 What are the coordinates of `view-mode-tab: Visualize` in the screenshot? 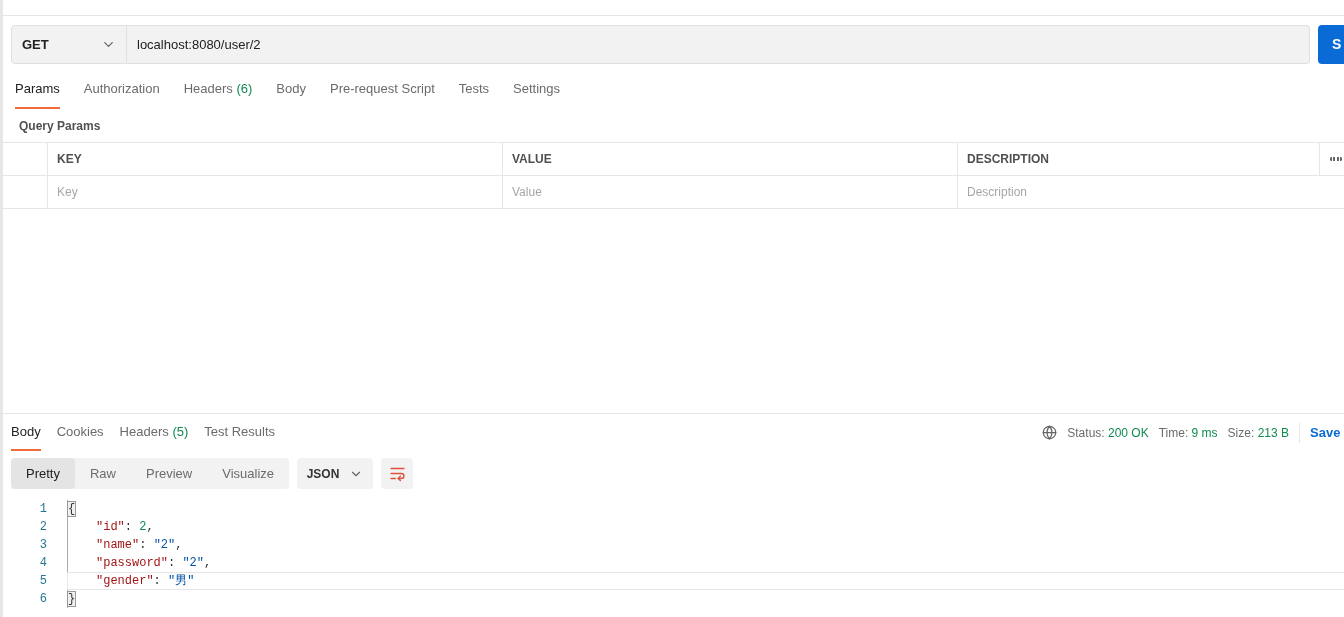 It's located at (248, 473).